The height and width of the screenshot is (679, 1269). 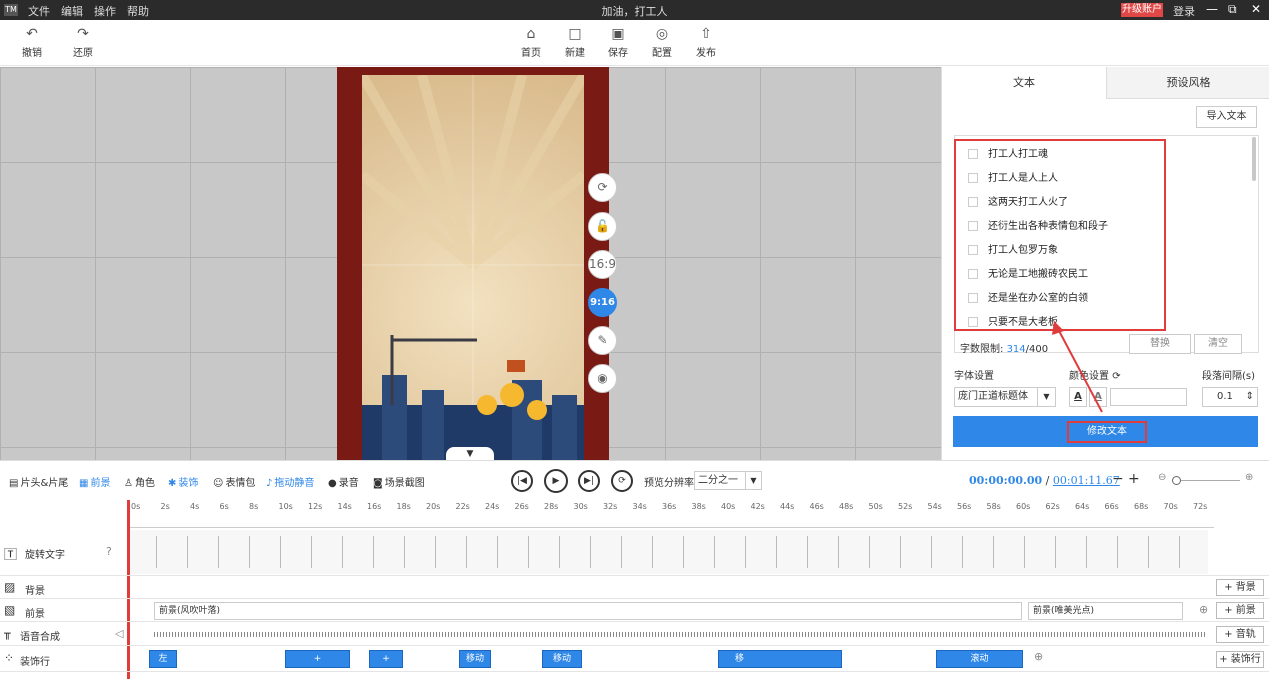 What do you see at coordinates (531, 41) in the screenshot?
I see `home-button: ⌂ 首页` at bounding box center [531, 41].